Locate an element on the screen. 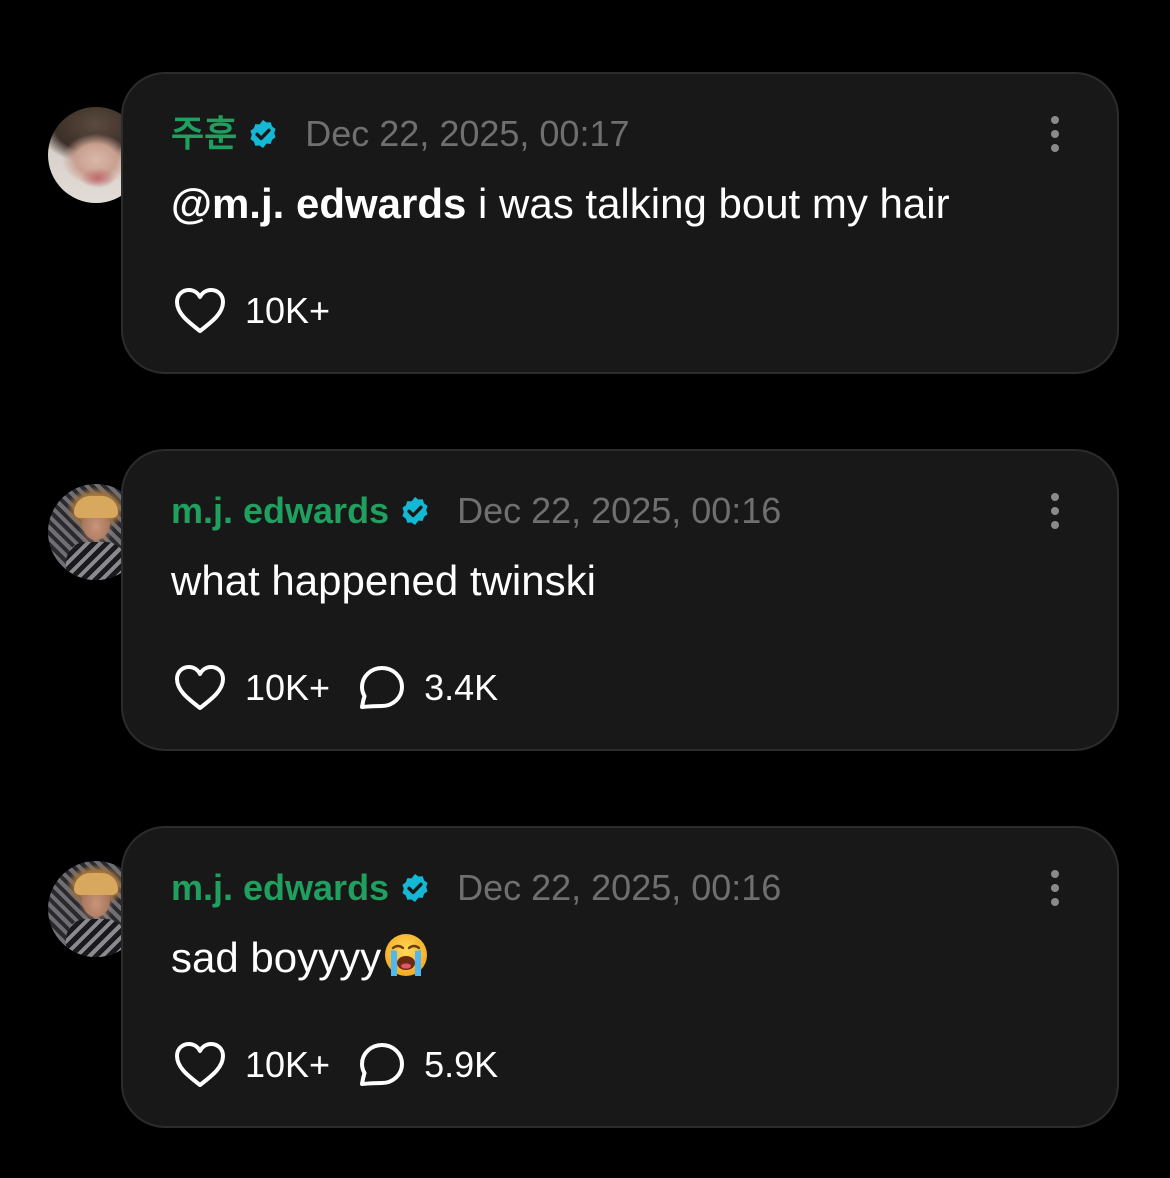 Image resolution: width=1170 pixels, height=1178 pixels. comment-header: 주훈 Dec 22, 2025, 00:17 is located at coordinates (400, 134).